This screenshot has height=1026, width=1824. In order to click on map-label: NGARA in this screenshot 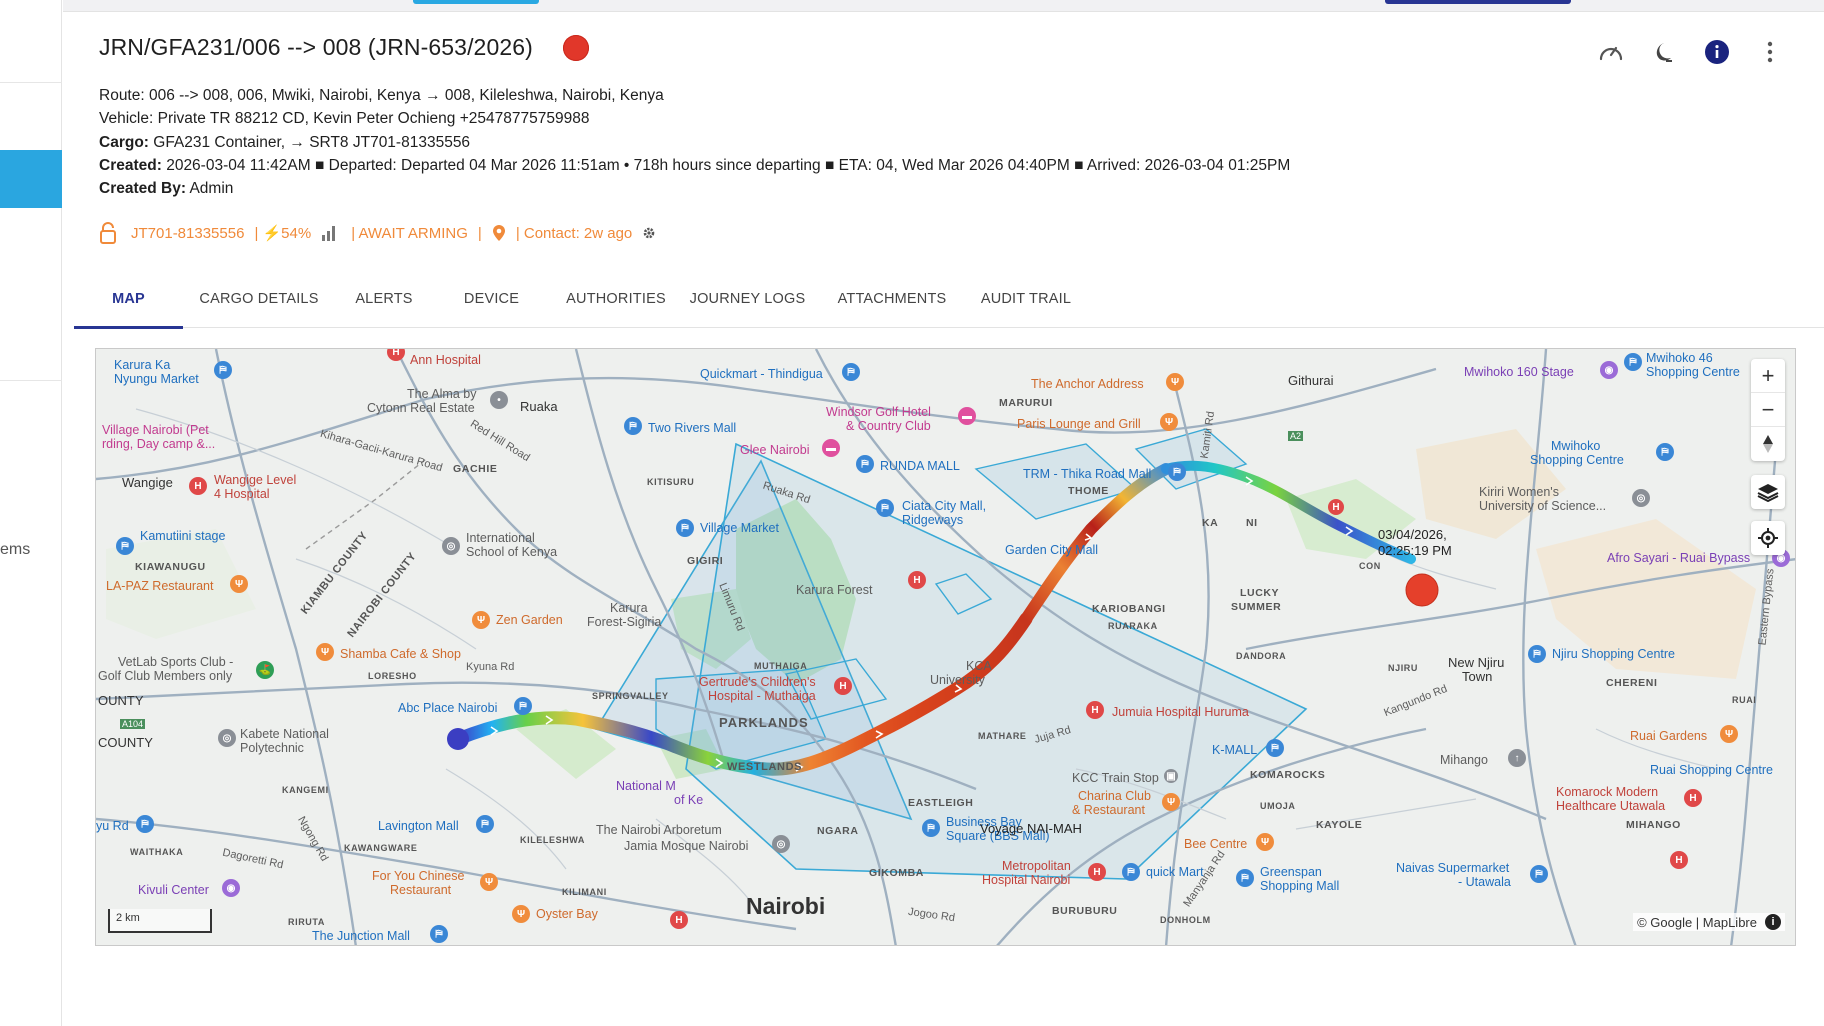, I will do `click(838, 831)`.